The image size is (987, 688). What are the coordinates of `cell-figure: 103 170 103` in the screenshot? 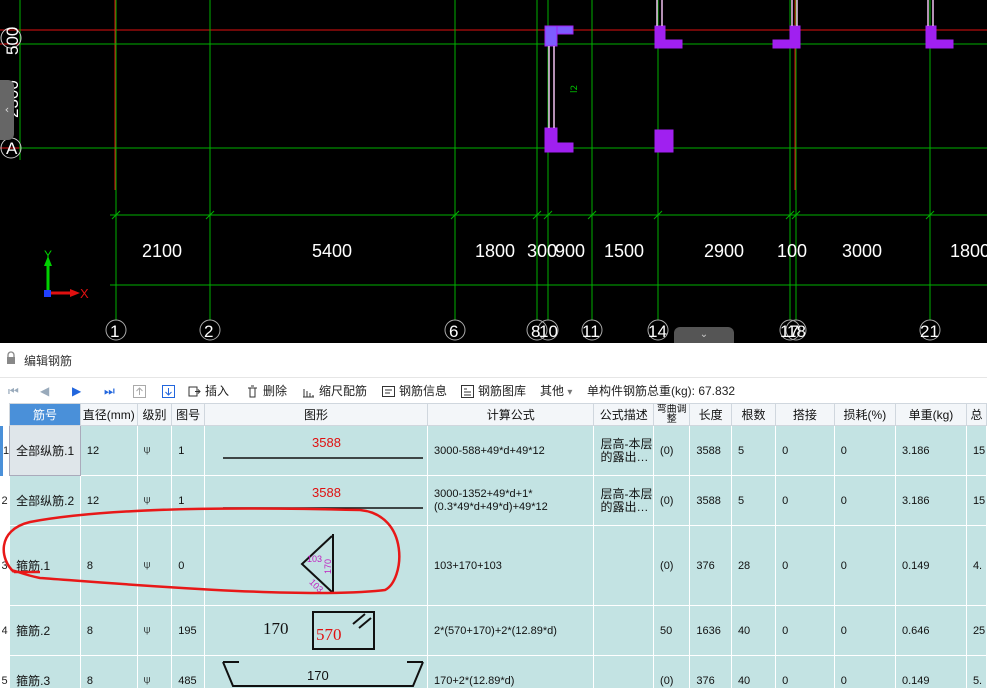 It's located at (315, 565).